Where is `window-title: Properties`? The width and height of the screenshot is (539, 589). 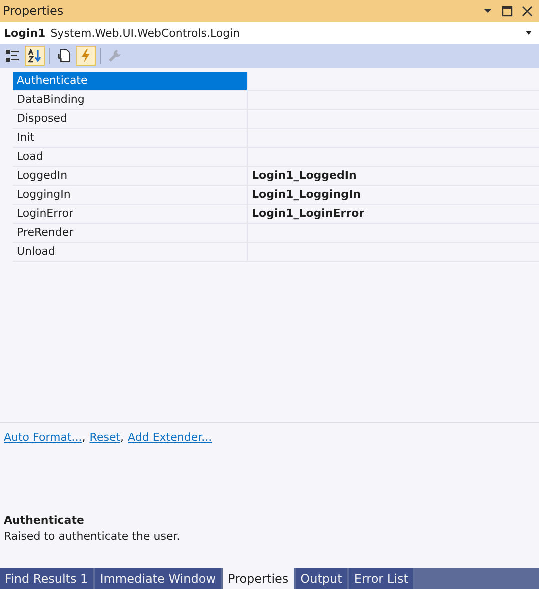 window-title: Properties is located at coordinates (34, 11).